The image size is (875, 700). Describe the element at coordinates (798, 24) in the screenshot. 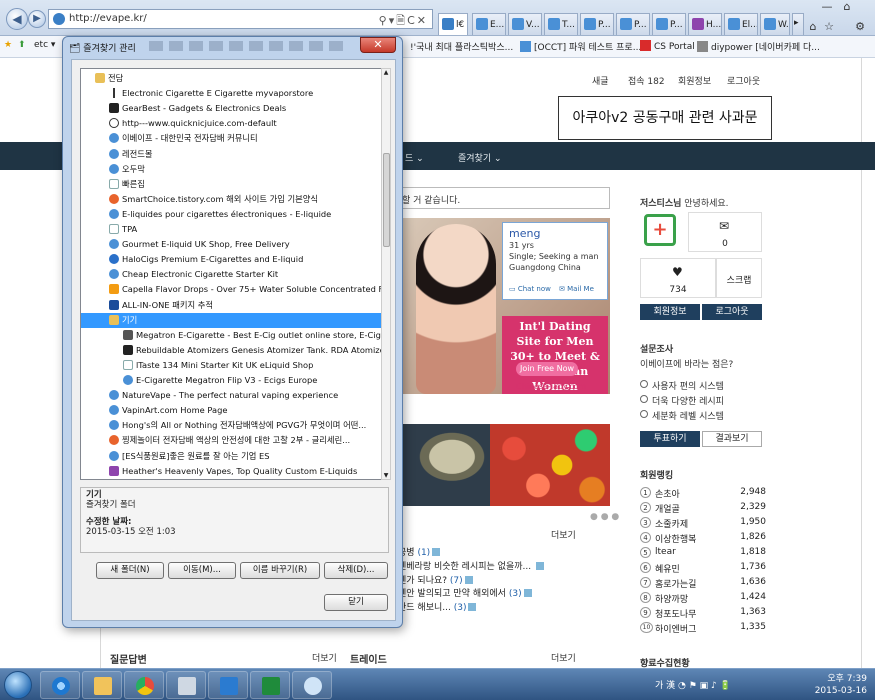

I see `tab-scroll-button: ▸` at that location.